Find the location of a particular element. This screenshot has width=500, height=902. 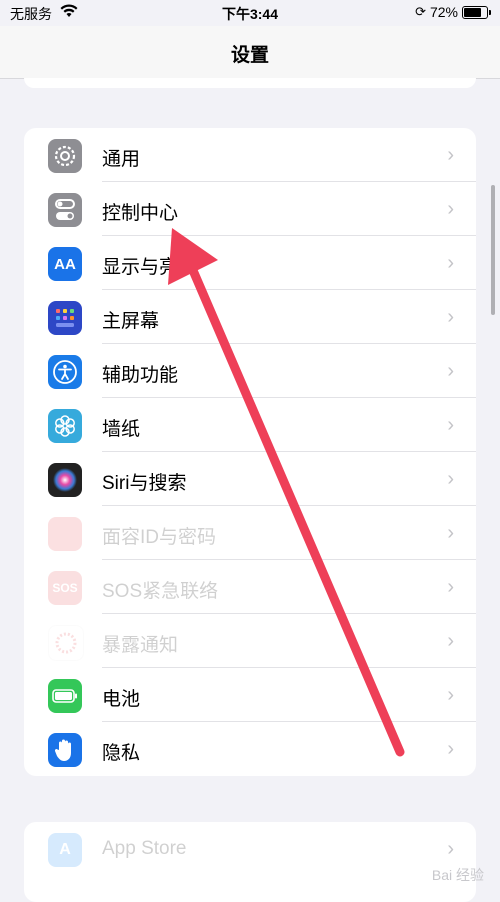

navigation-bar: 设置 is located at coordinates (250, 52).